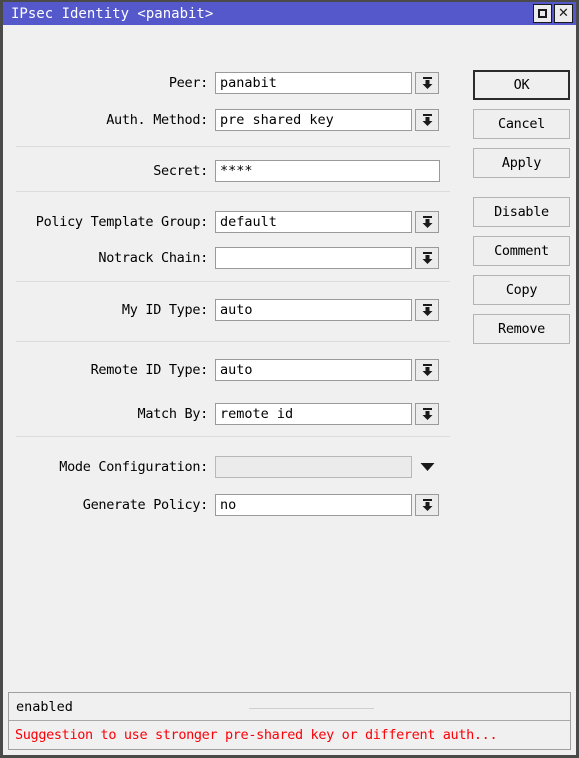 The width and height of the screenshot is (579, 758). I want to click on form-row: Secret: ****, so click(234, 171).